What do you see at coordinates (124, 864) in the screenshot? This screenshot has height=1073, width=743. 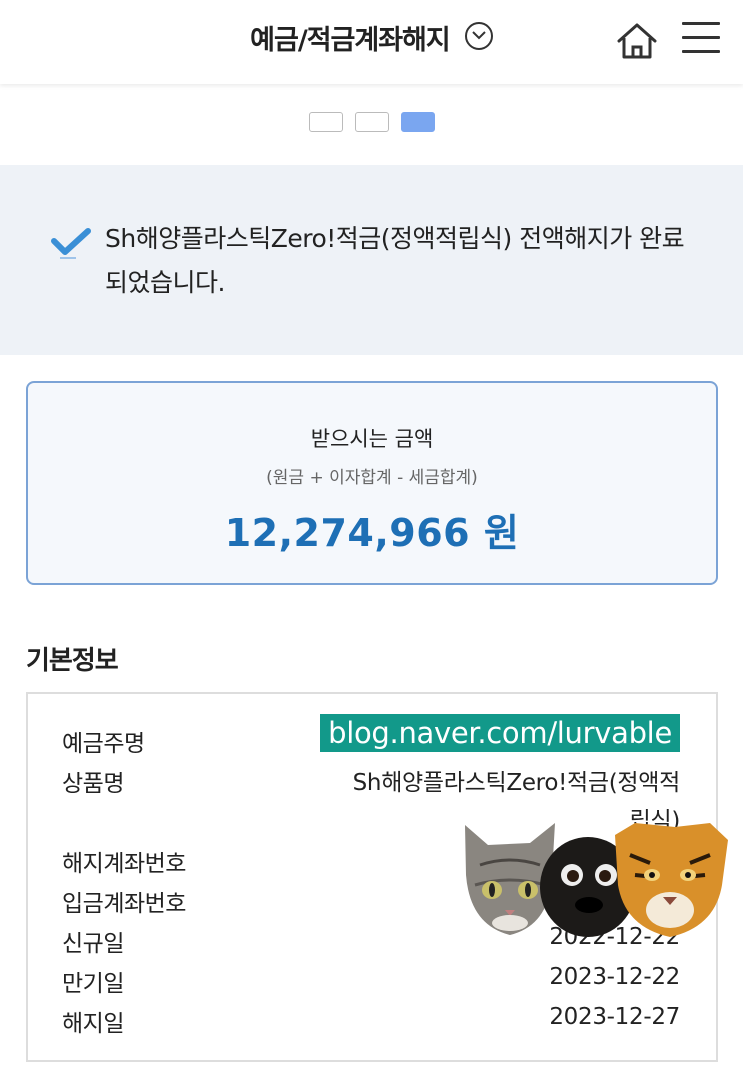 I see `row-label-close-account: 해지계좌번호` at bounding box center [124, 864].